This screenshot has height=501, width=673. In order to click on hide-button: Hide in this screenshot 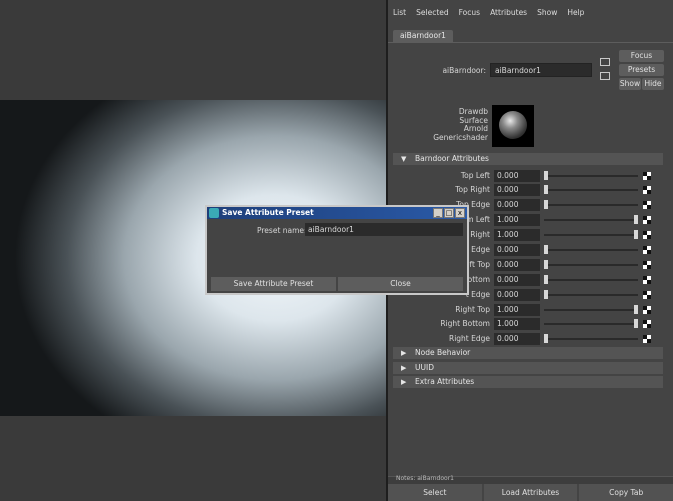, I will do `click(653, 84)`.